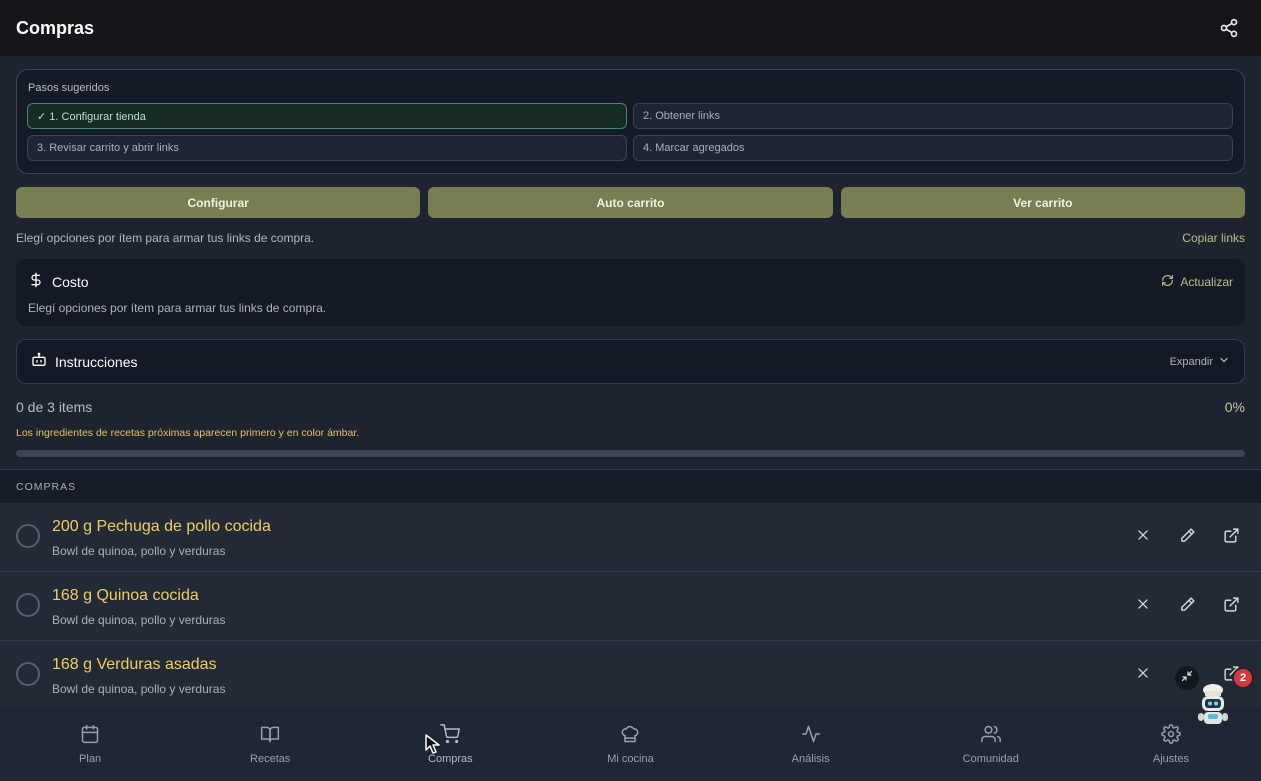 The width and height of the screenshot is (1261, 781). Describe the element at coordinates (90, 759) in the screenshot. I see `nav-label: Plan` at that location.